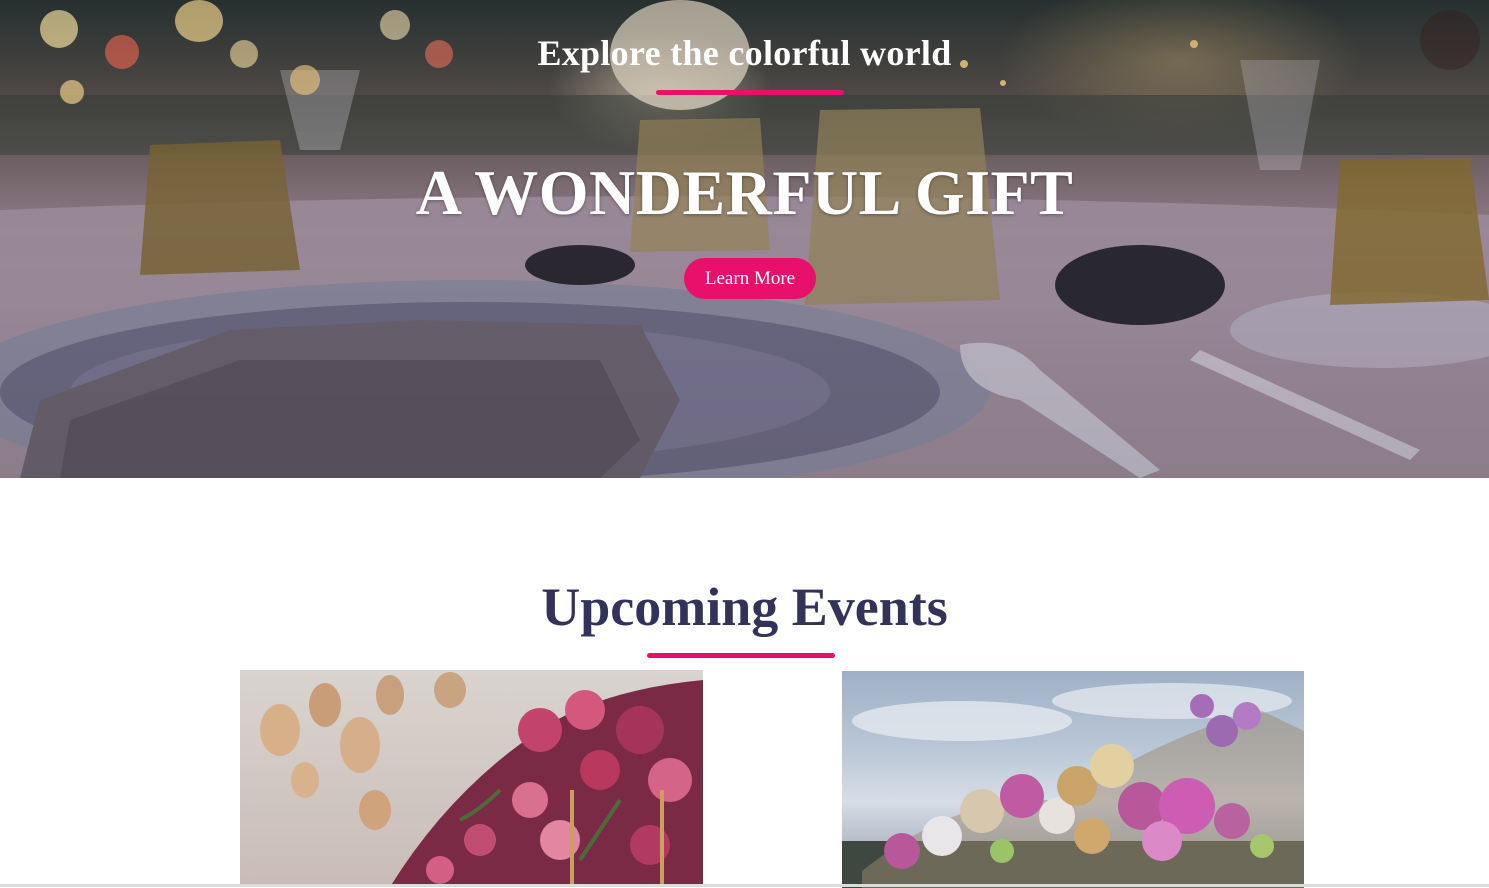 The height and width of the screenshot is (888, 1489). Describe the element at coordinates (750, 278) in the screenshot. I see `learn-more-button: Learn More` at that location.